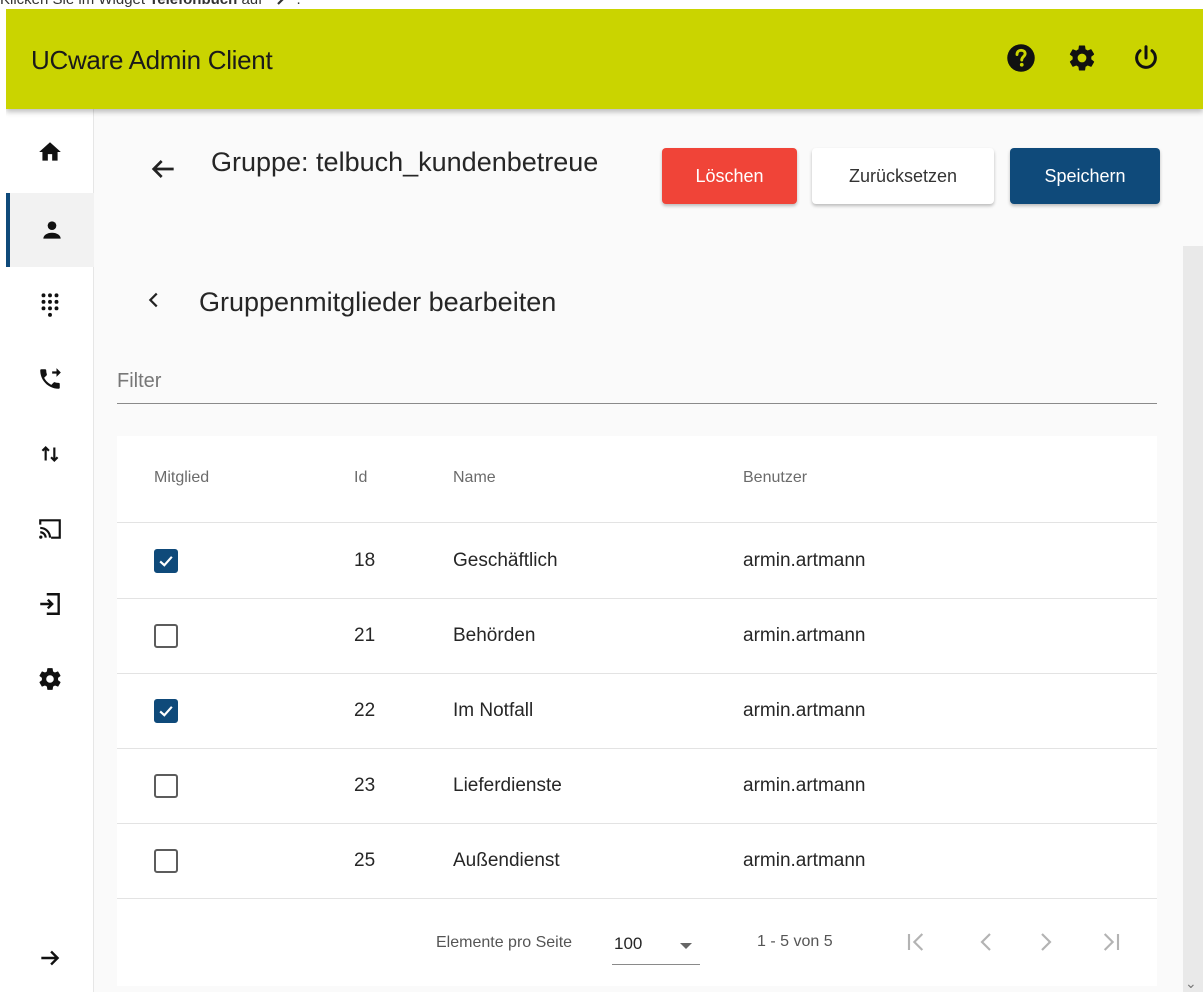 This screenshot has width=1203, height=992. I want to click on row-name: Geschäftlich, so click(505, 560).